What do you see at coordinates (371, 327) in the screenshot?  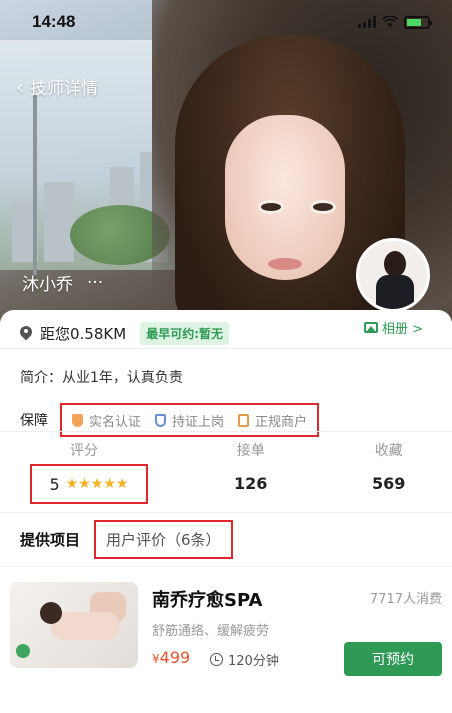 I see `image-icon` at bounding box center [371, 327].